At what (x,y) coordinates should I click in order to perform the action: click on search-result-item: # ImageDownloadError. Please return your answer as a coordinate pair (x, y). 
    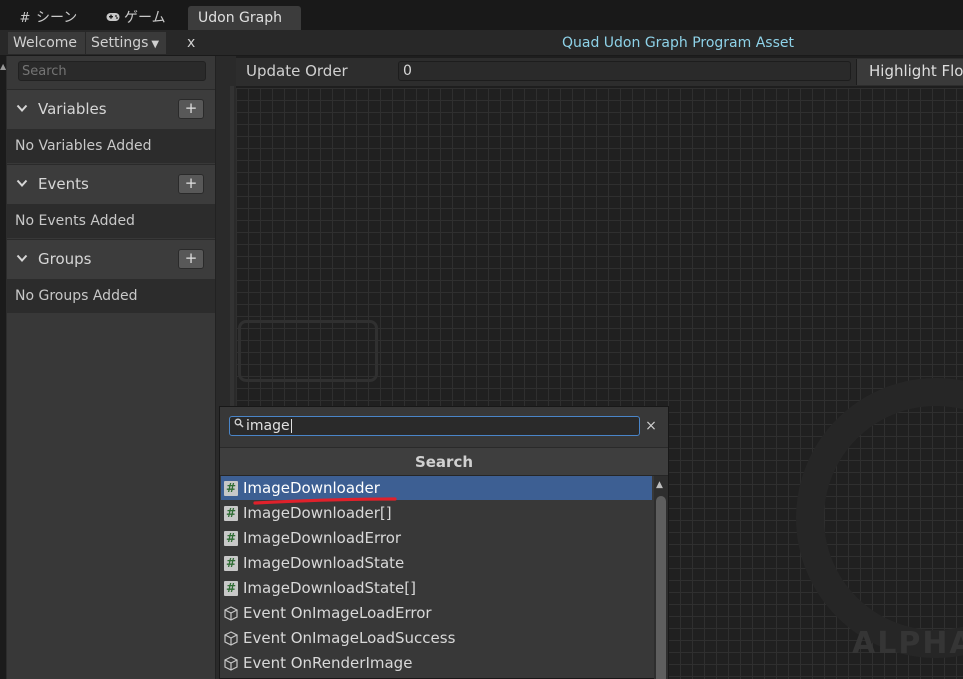
    Looking at the image, I should click on (436, 538).